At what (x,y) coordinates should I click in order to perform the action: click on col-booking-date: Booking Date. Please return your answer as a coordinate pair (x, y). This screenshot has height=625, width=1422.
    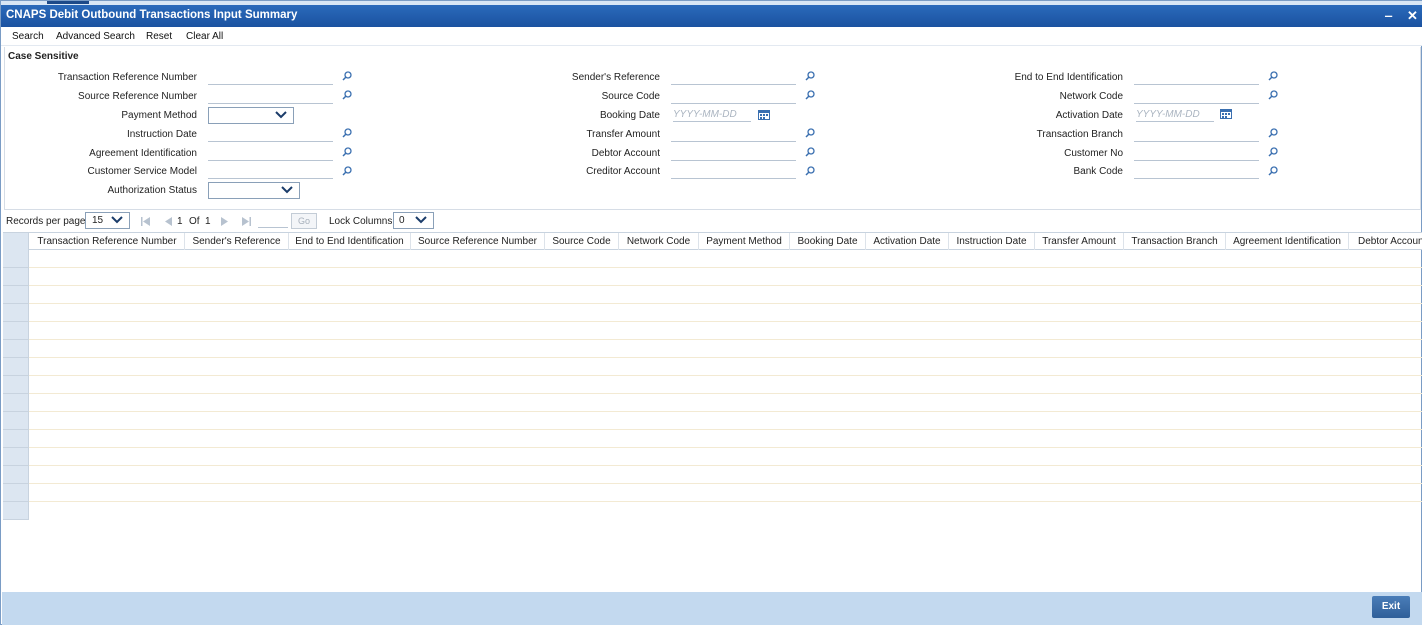
    Looking at the image, I should click on (828, 241).